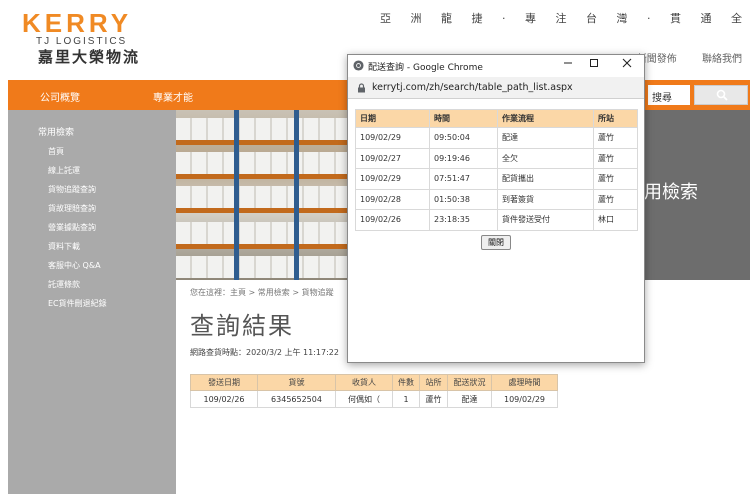 The height and width of the screenshot is (494, 750). What do you see at coordinates (524, 382) in the screenshot?
I see `col-processed-time: 處理時間` at bounding box center [524, 382].